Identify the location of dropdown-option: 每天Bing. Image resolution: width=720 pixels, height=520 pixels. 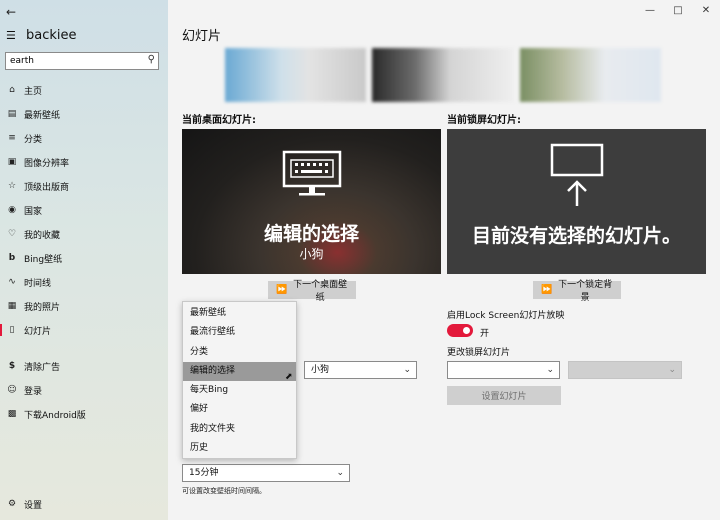
(239, 390).